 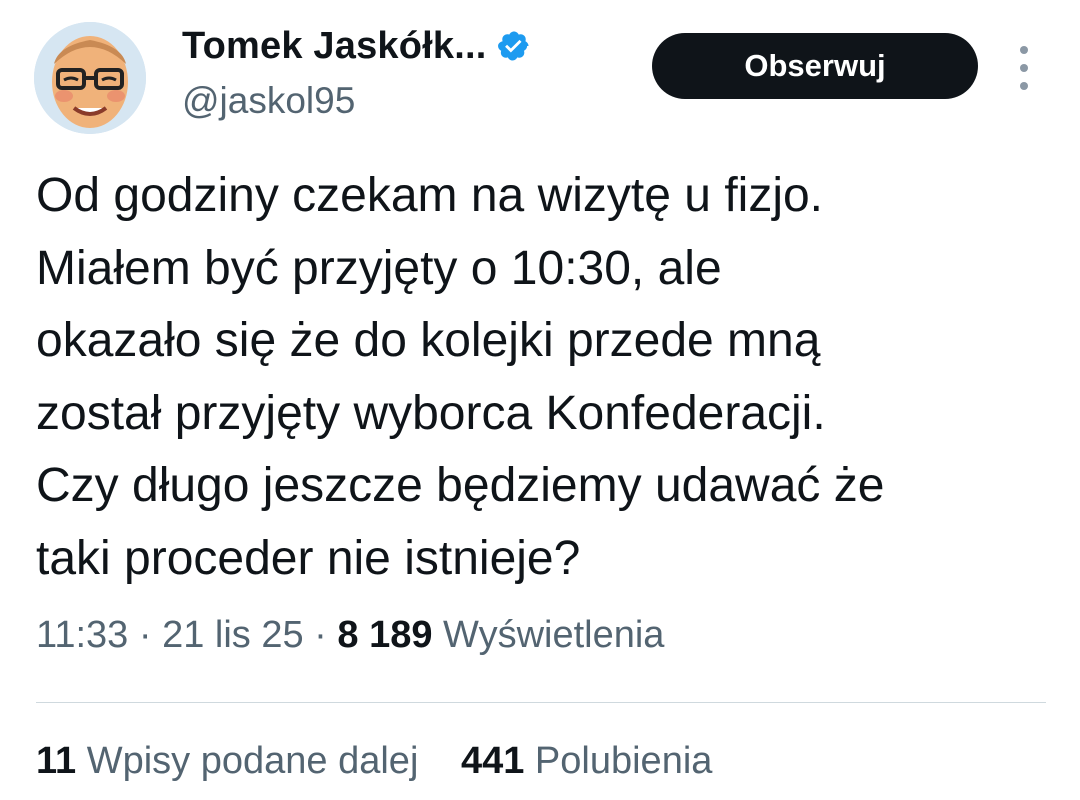 I want to click on reposts-count: 11, so click(x=56, y=761).